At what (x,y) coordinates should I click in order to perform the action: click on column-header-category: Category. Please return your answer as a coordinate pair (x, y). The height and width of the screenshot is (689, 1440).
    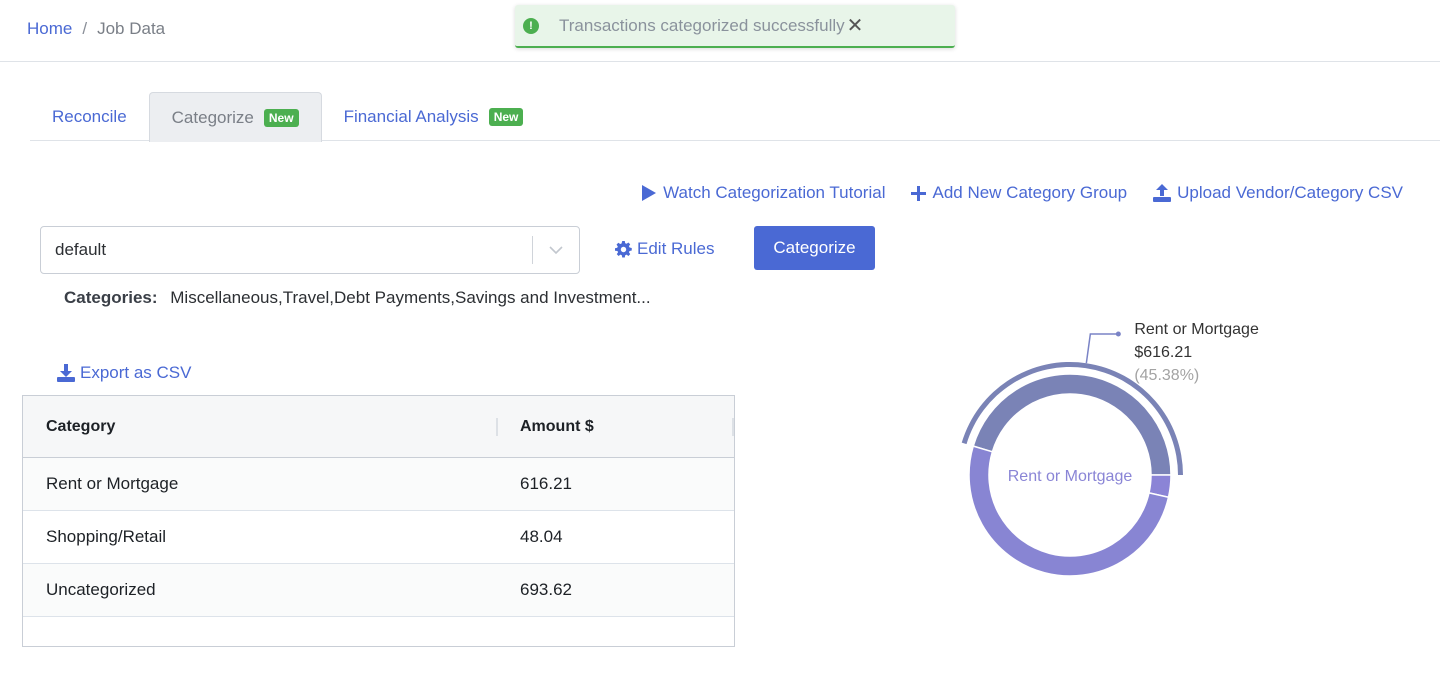
    Looking at the image, I should click on (80, 427).